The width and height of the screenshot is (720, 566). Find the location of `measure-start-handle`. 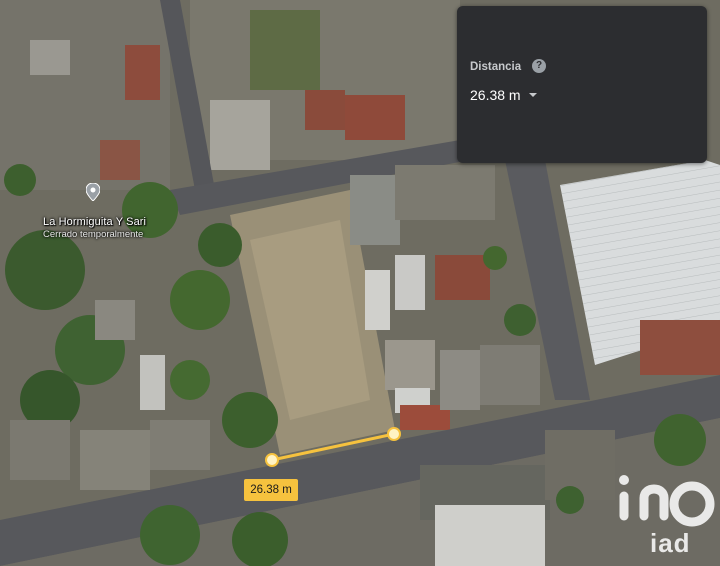

measure-start-handle is located at coordinates (272, 460).